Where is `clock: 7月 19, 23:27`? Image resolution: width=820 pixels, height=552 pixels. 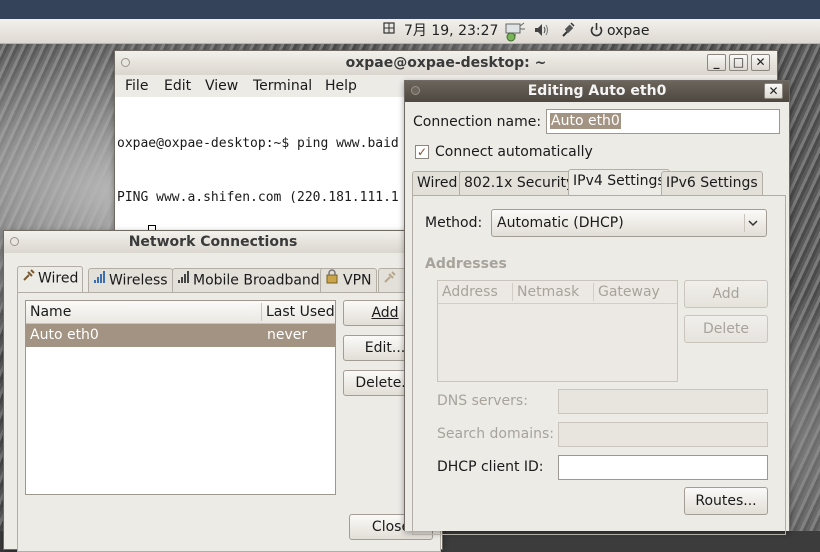
clock: 7月 19, 23:27 is located at coordinates (451, 31).